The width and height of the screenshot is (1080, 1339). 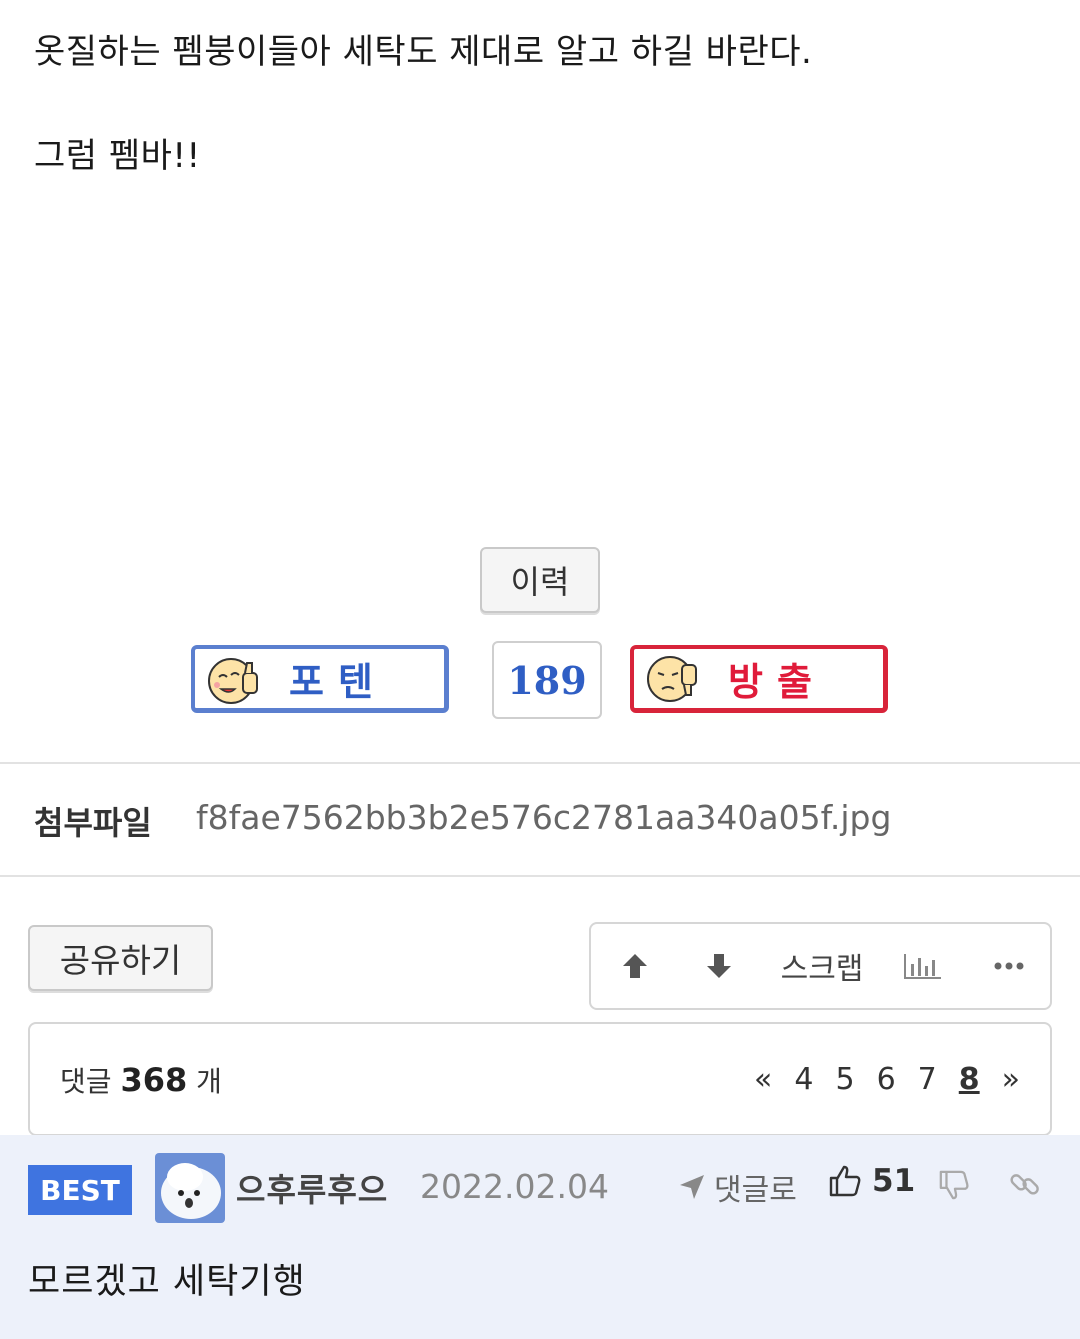 What do you see at coordinates (423, 52) in the screenshot?
I see `post-line-1: 옷질하는 펨붕이들아 세탁도 제대로 알고 하길 바란다.` at bounding box center [423, 52].